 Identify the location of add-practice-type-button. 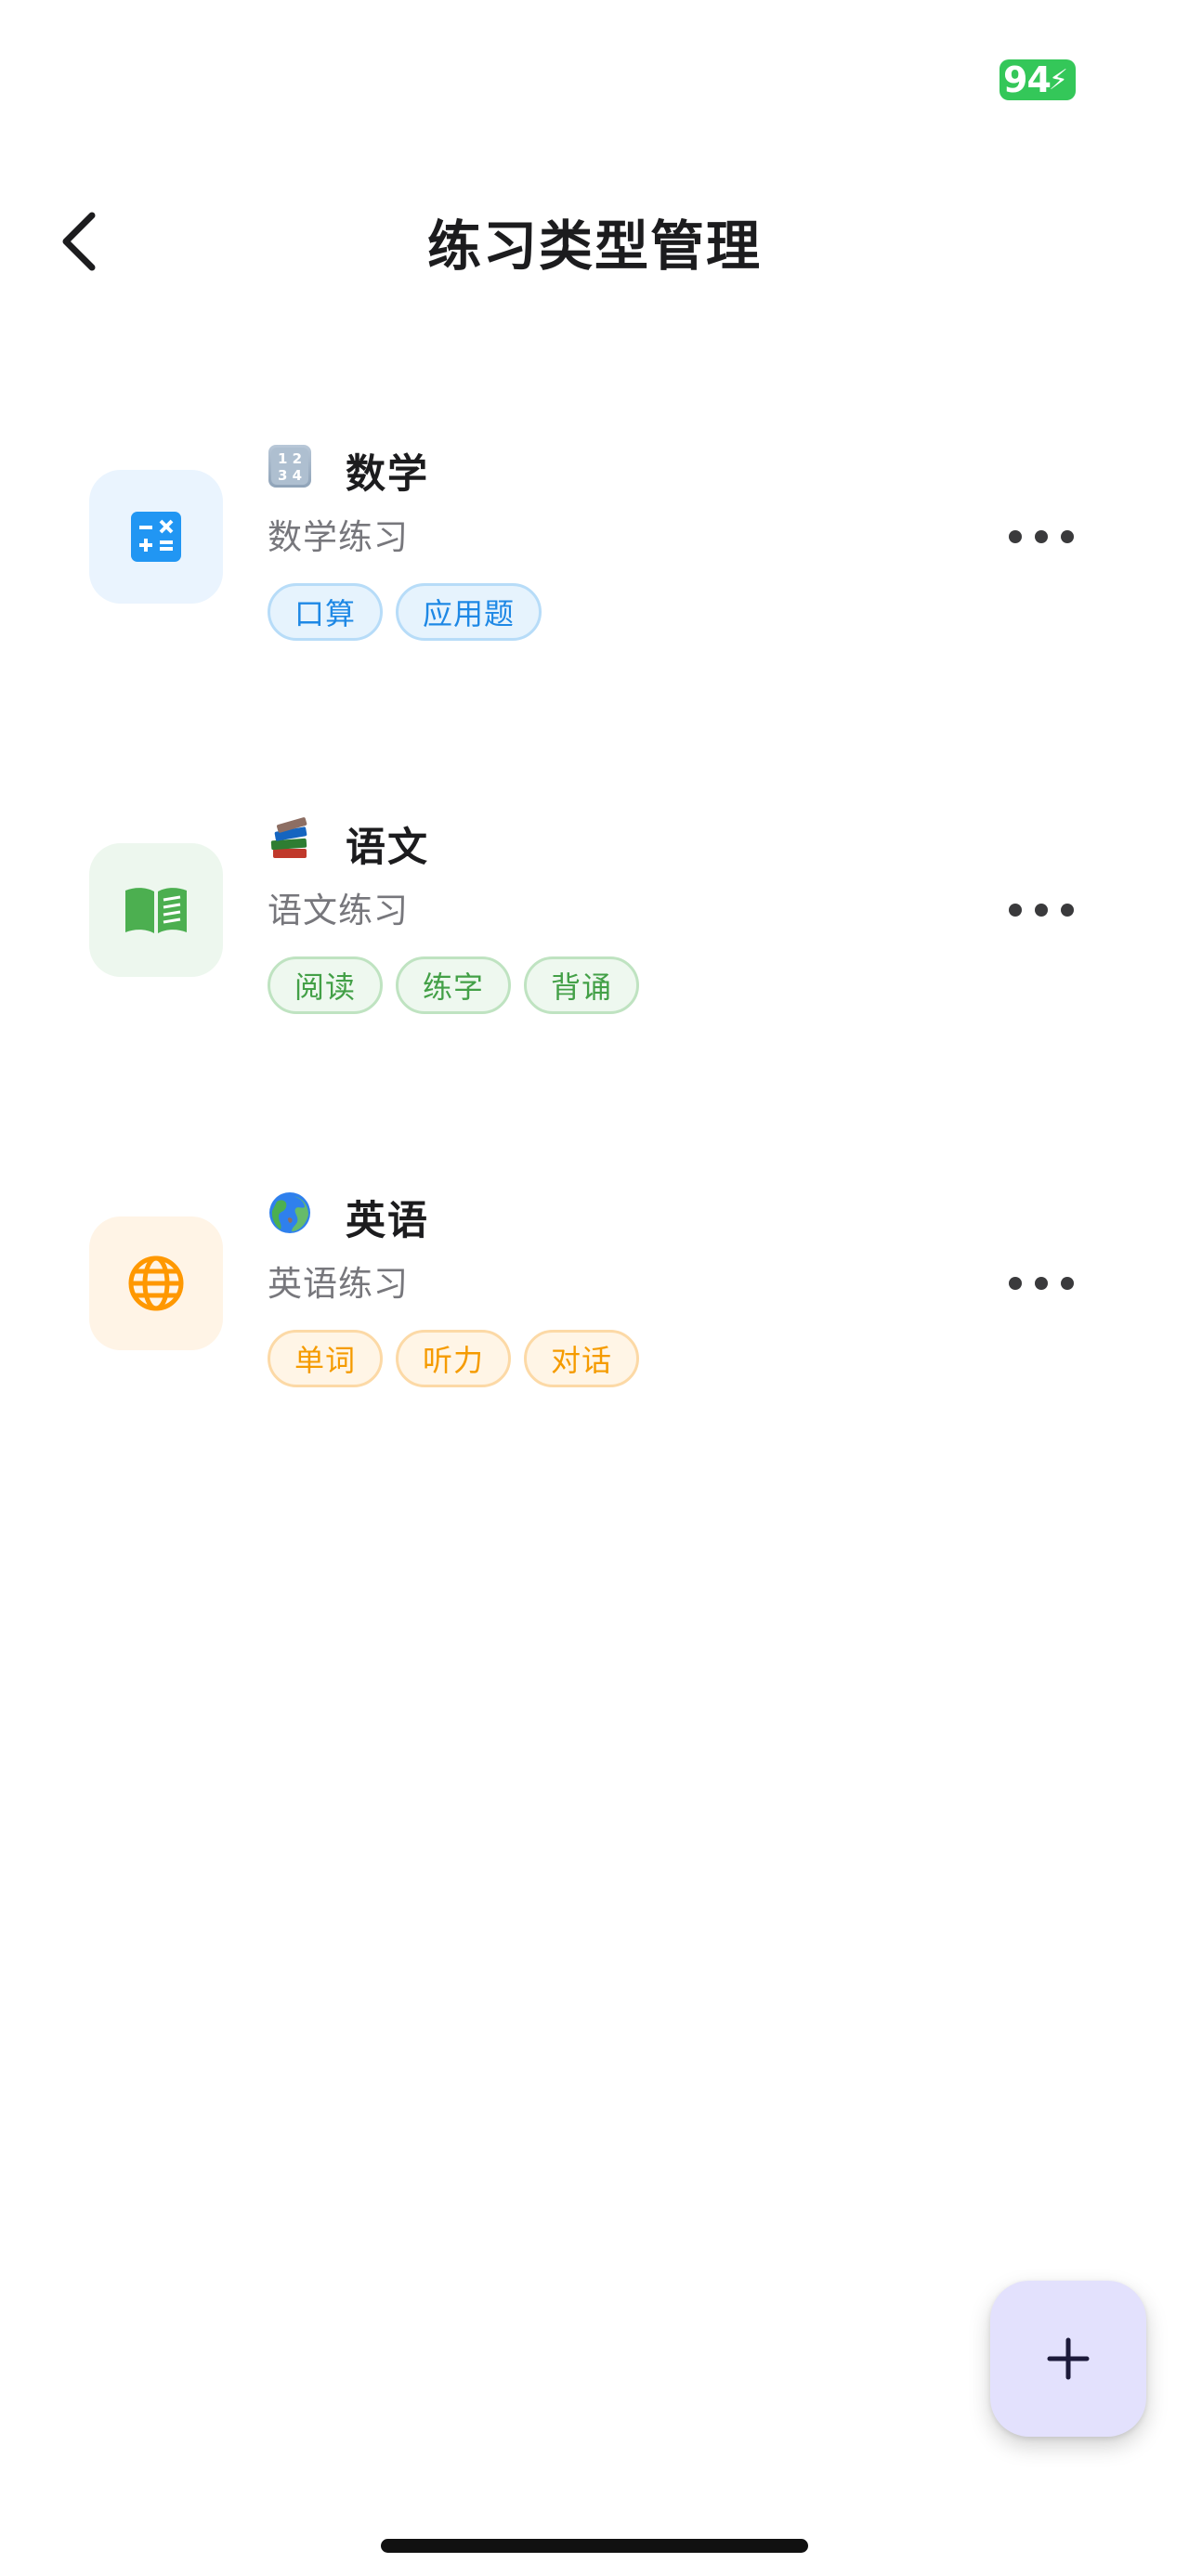
(1068, 2359).